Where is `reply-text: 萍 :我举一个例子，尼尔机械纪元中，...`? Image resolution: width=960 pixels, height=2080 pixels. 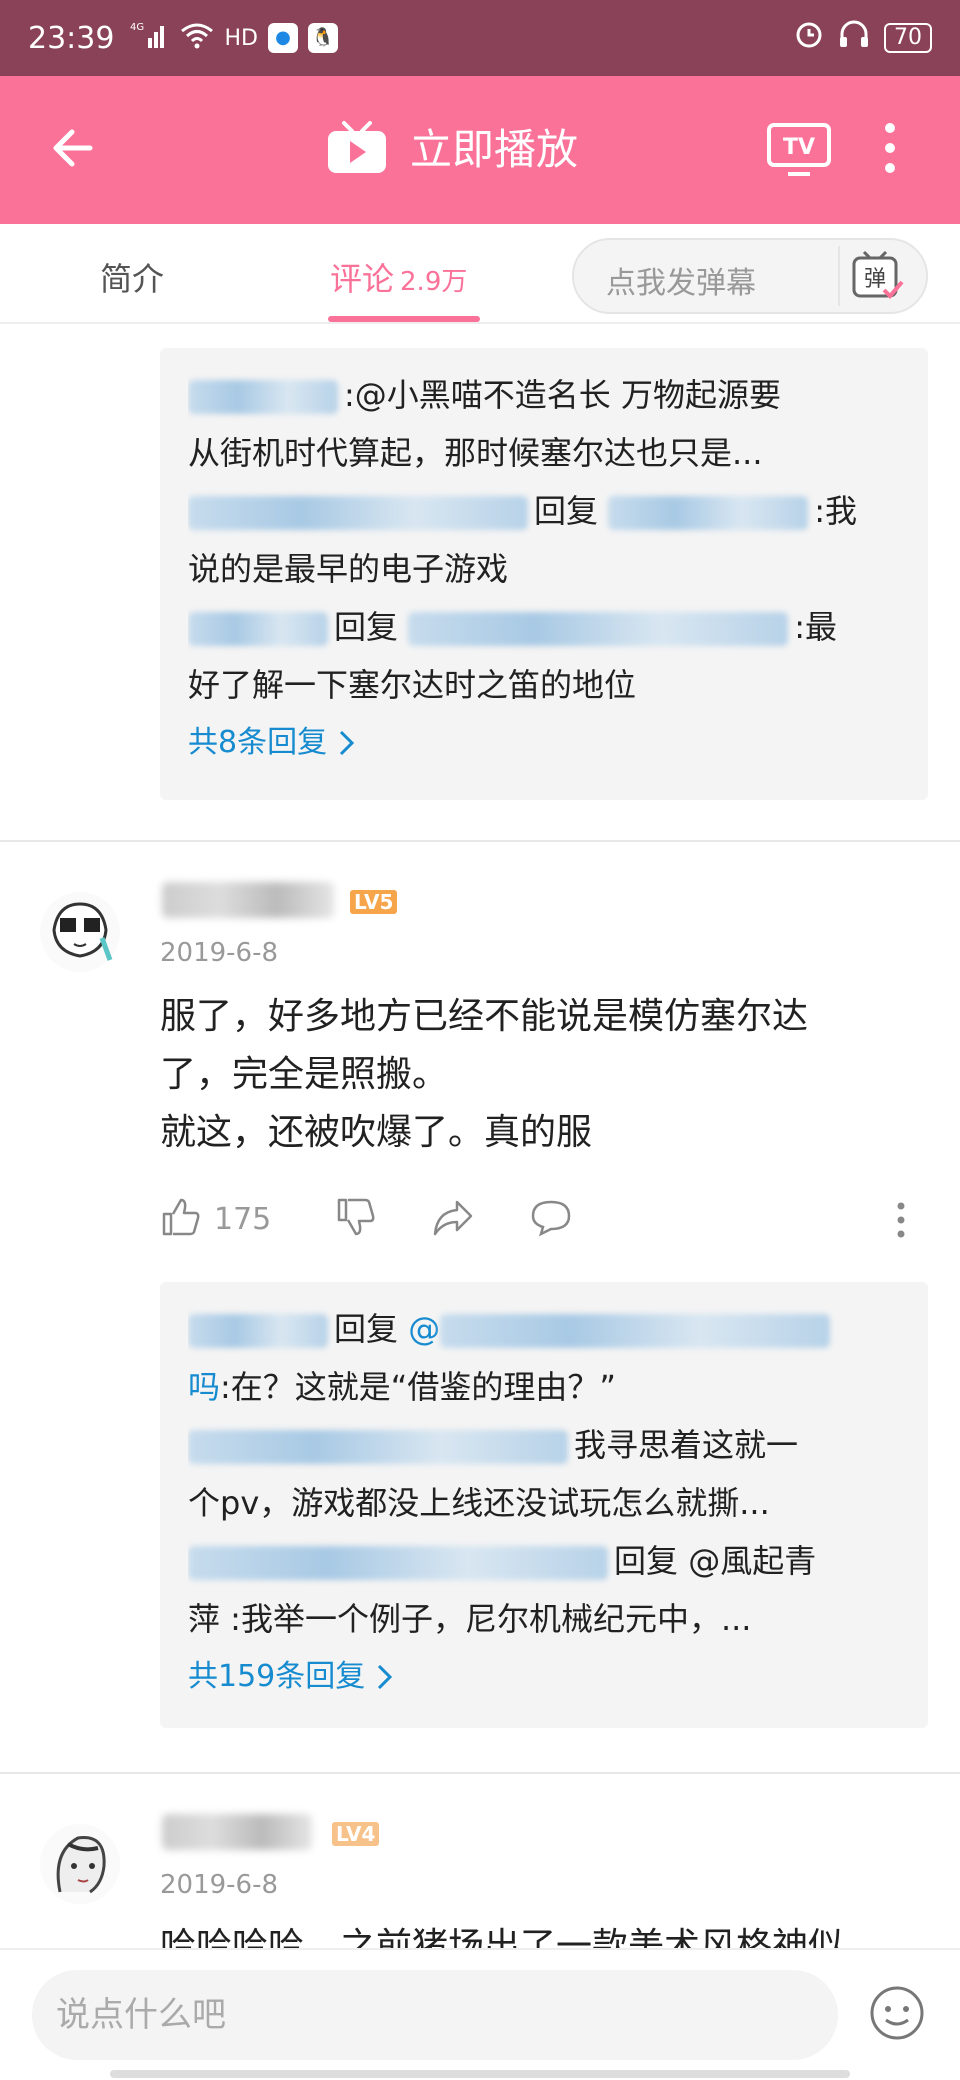
reply-text: 萍 :我举一个例子，尼尔机械纪元中，... is located at coordinates (470, 1619).